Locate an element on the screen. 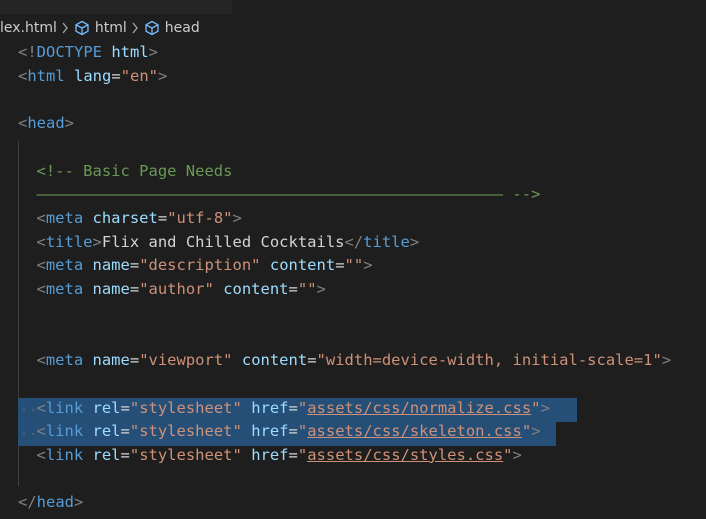 The image size is (706, 519). token-string: "utf-8" is located at coordinates (200, 217).